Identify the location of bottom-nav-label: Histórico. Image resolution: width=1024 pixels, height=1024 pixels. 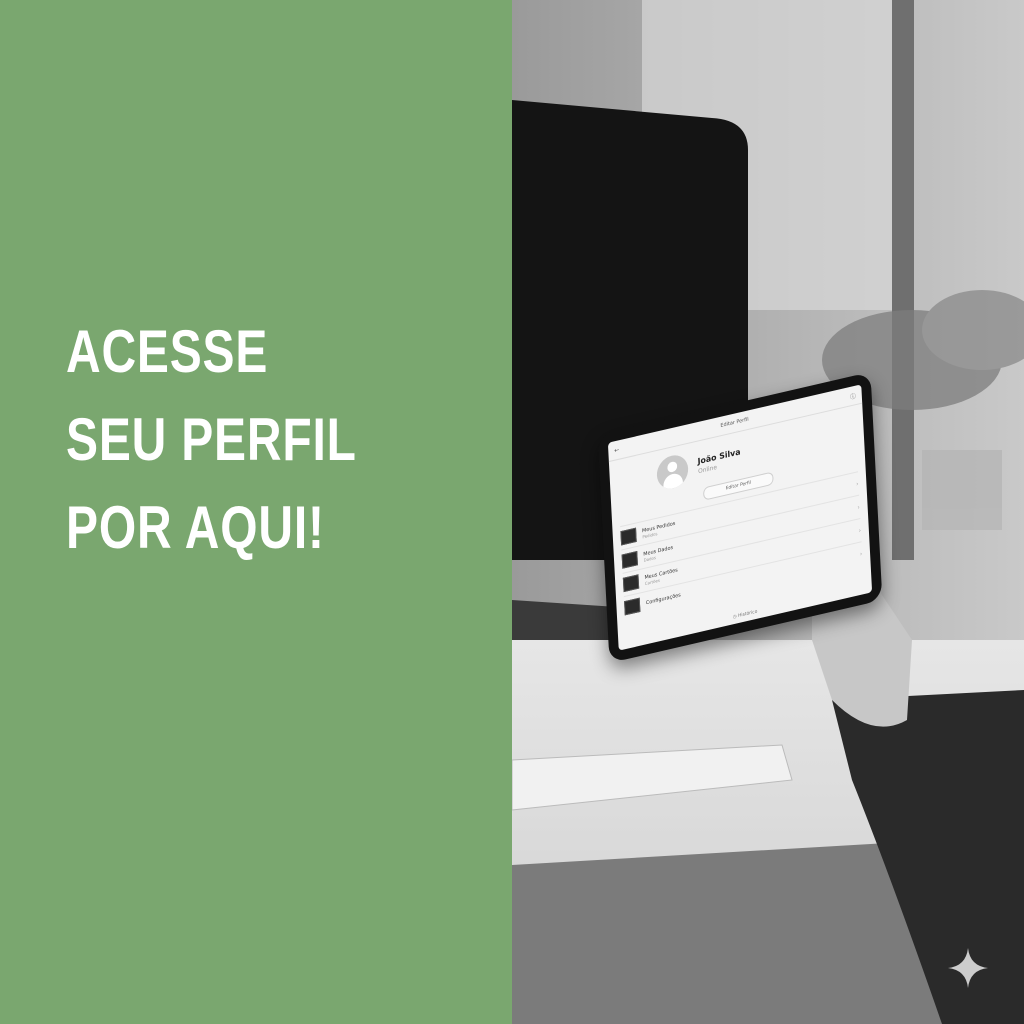
(747, 614).